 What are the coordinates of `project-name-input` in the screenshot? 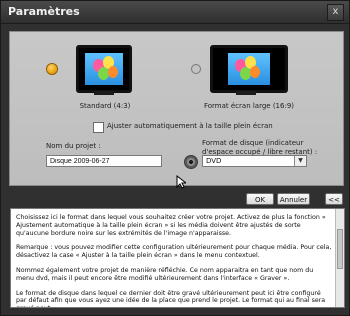 It's located at (104, 161).